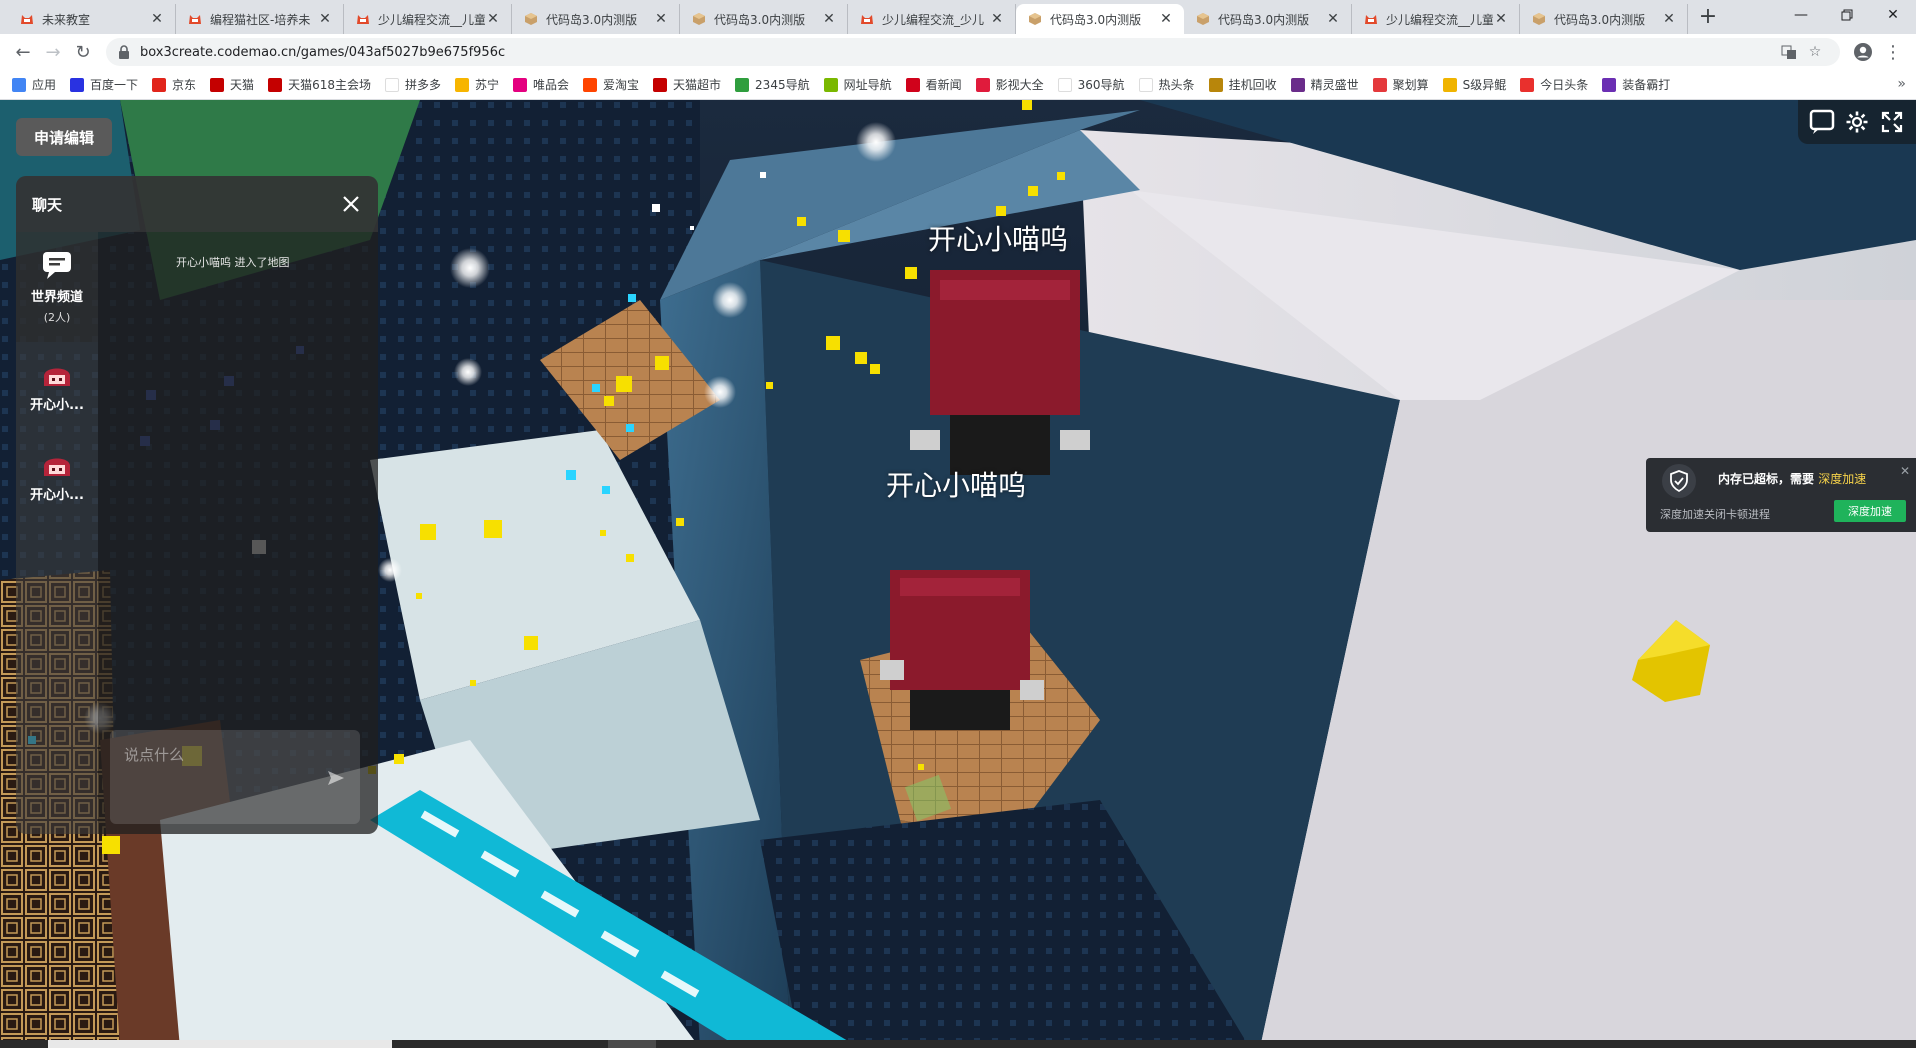  Describe the element at coordinates (235, 777) in the screenshot. I see `chat-input: 说点什么` at that location.